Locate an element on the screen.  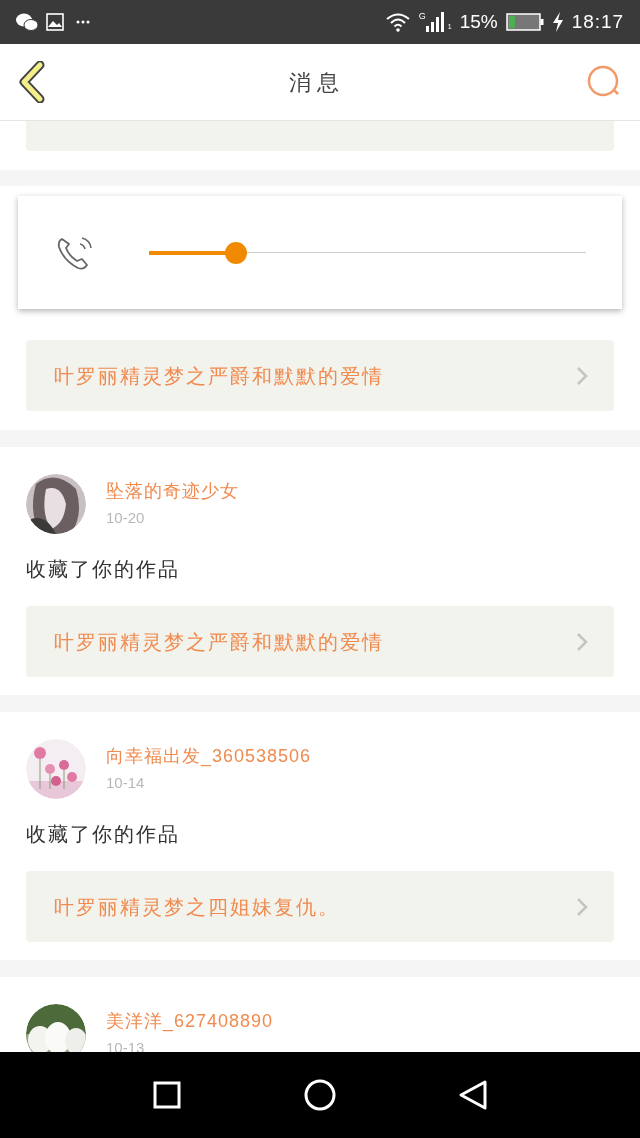
page-title: 消息 is located at coordinates (317, 82).